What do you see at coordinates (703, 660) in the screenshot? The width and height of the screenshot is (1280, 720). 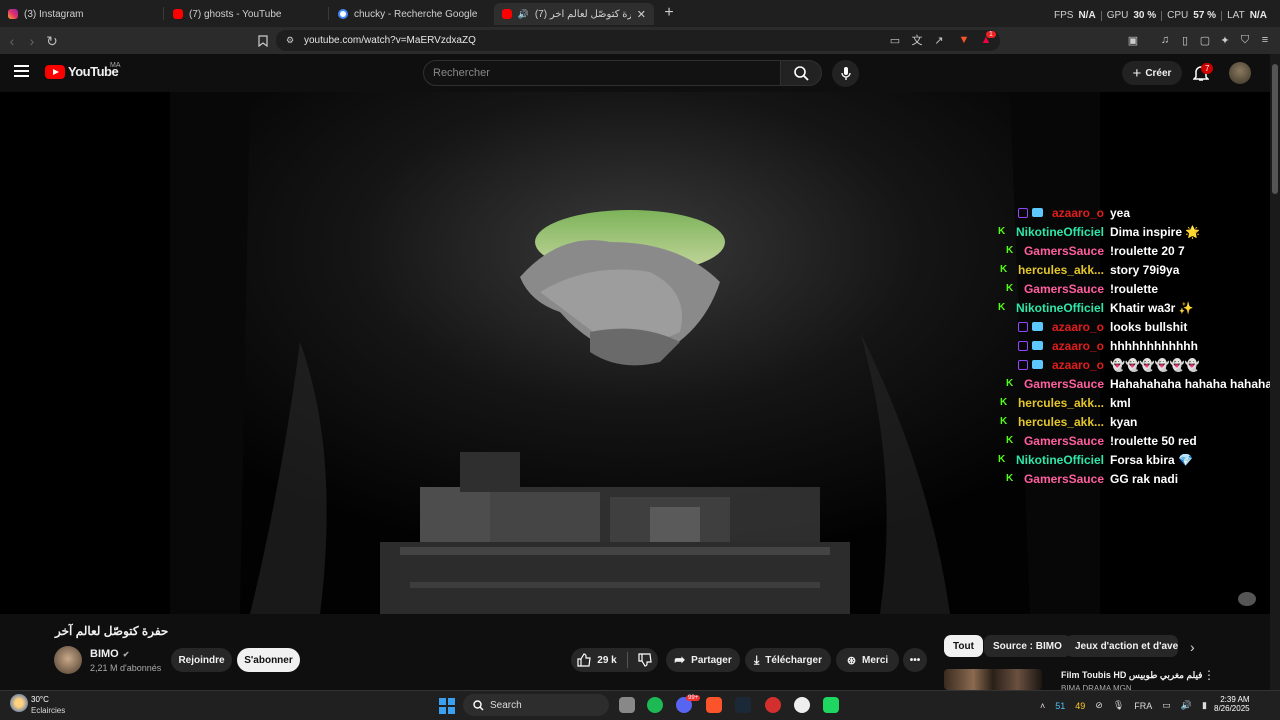 I see `share-button: ➦ Partager` at bounding box center [703, 660].